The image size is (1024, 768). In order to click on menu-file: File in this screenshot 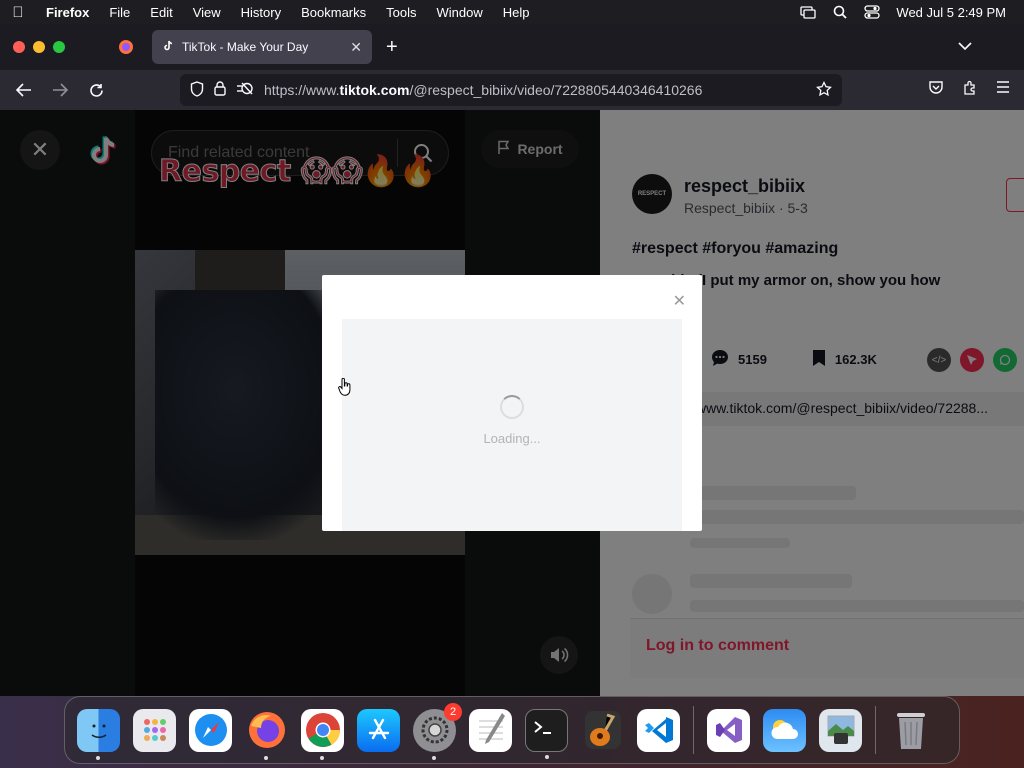, I will do `click(119, 12)`.